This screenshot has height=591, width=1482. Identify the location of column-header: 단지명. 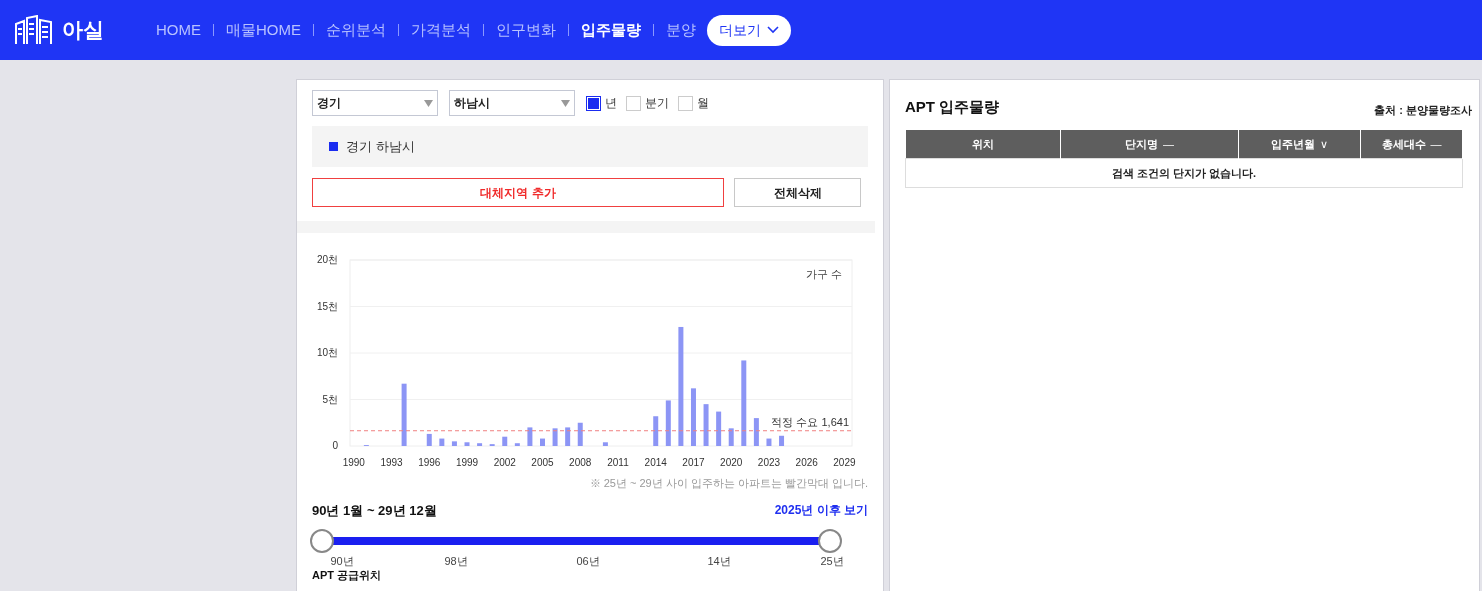
(1141, 143).